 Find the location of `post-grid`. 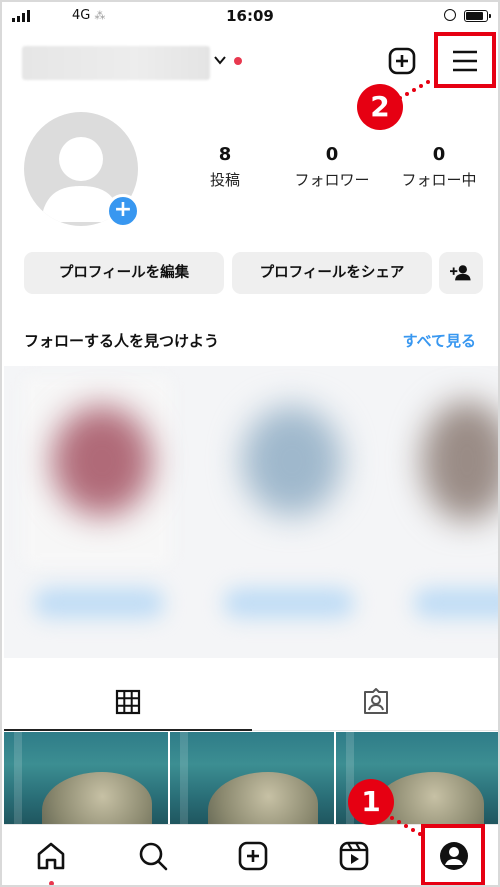

post-grid is located at coordinates (251, 778).